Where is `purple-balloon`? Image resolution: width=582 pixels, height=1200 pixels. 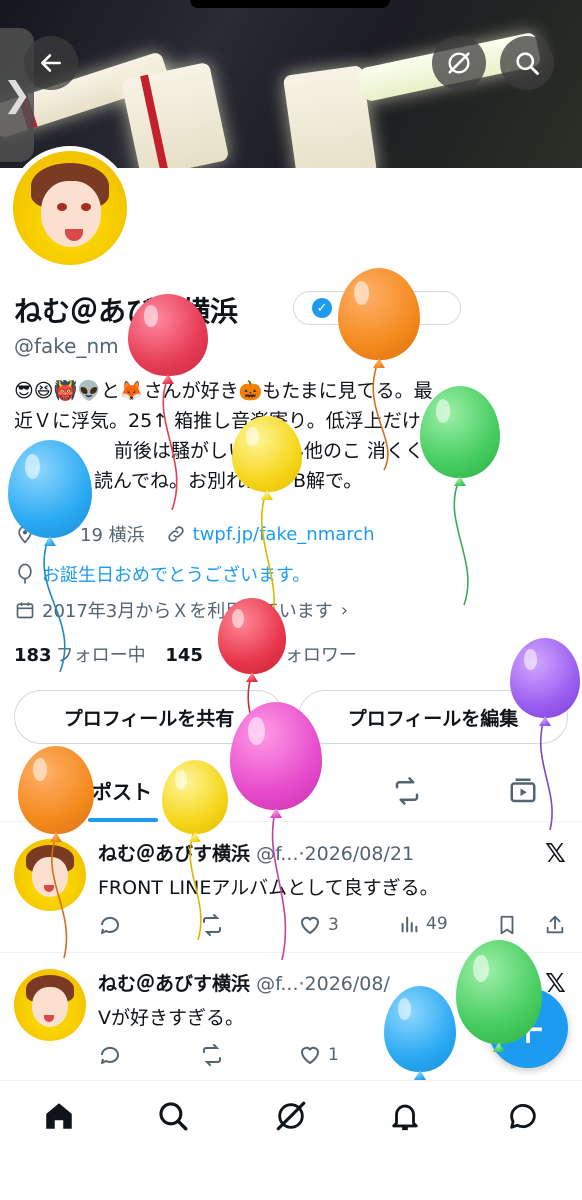
purple-balloon is located at coordinates (545, 678).